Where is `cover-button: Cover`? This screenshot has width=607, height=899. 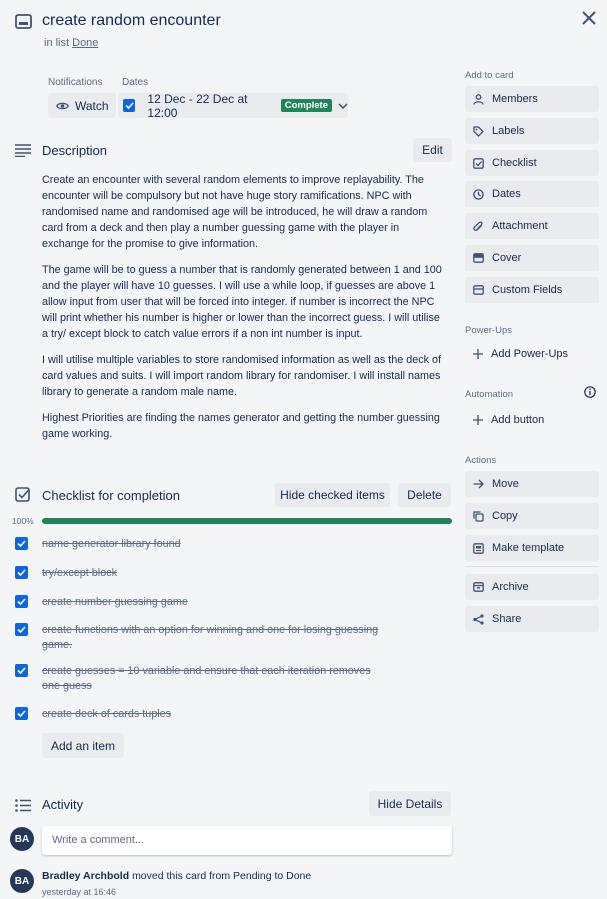 cover-button: Cover is located at coordinates (532, 258).